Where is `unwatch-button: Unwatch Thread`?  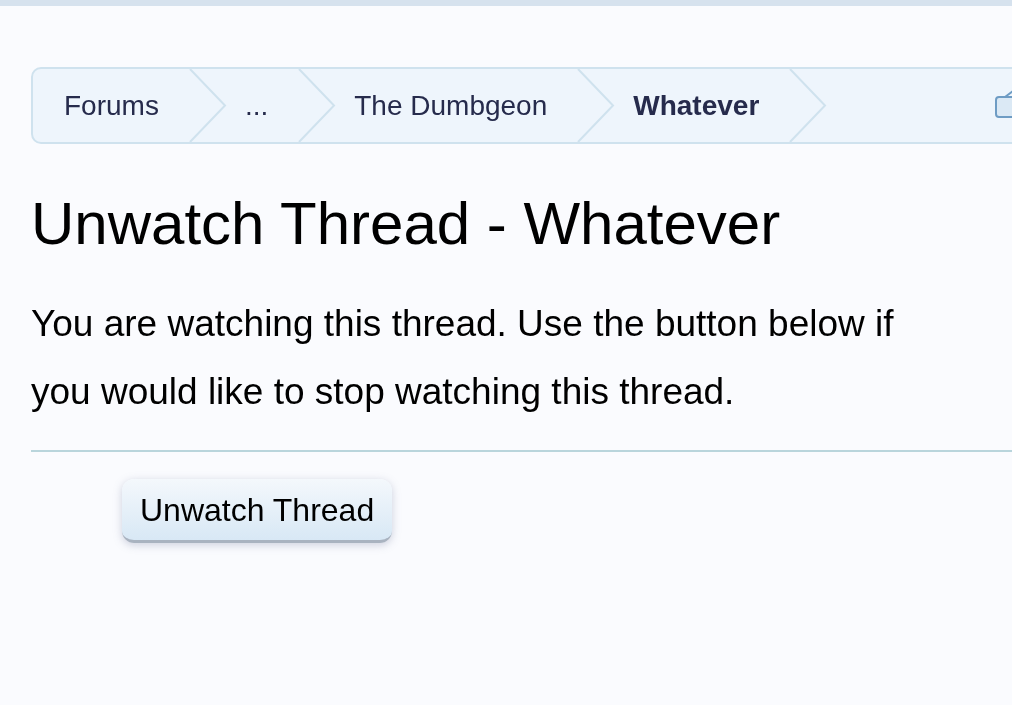 unwatch-button: Unwatch Thread is located at coordinates (257, 511).